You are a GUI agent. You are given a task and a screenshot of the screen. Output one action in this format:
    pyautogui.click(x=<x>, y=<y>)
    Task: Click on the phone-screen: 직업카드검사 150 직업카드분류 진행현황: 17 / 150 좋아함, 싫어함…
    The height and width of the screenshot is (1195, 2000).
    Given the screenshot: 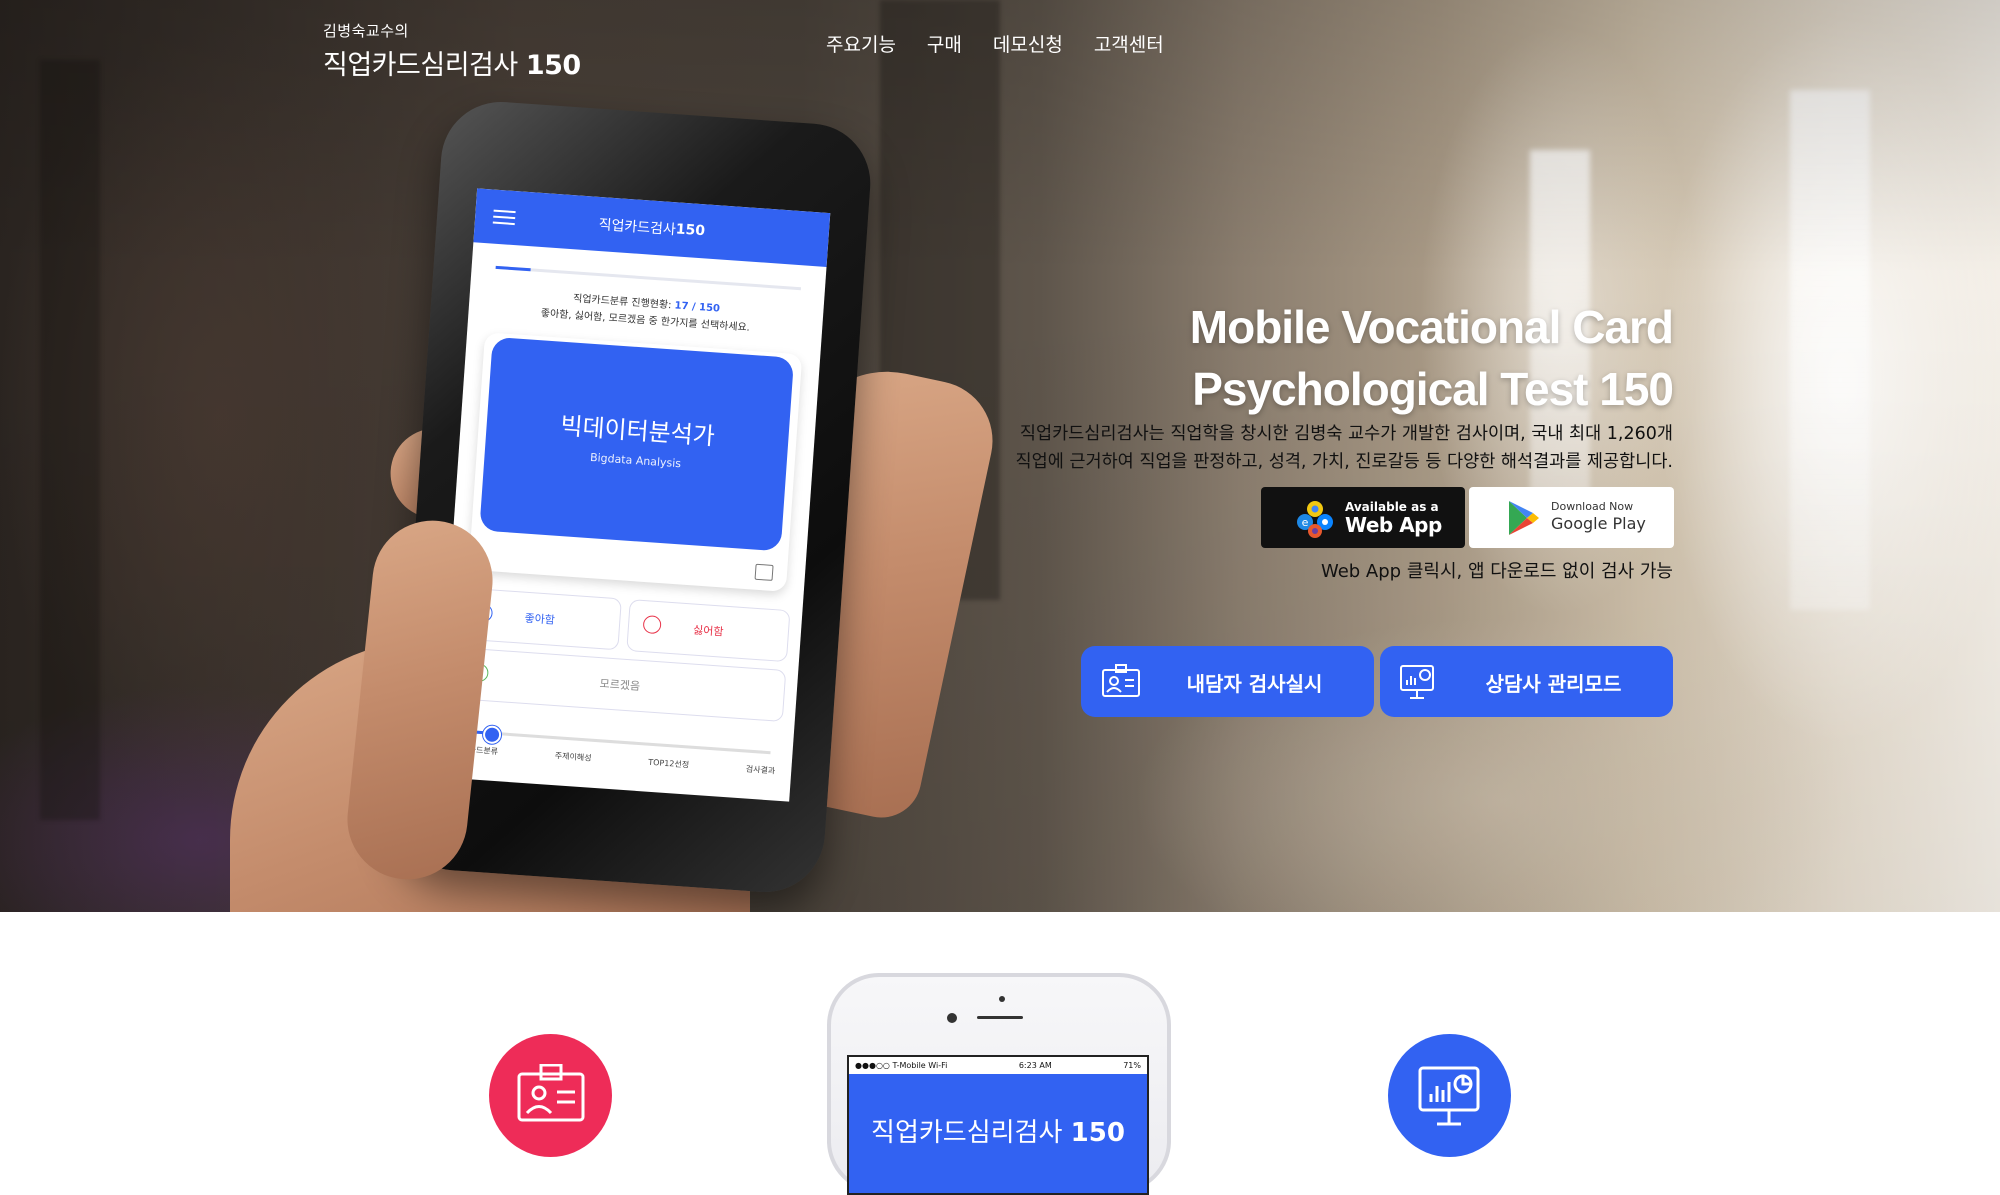 What is the action you would take?
    pyautogui.click(x=633, y=495)
    